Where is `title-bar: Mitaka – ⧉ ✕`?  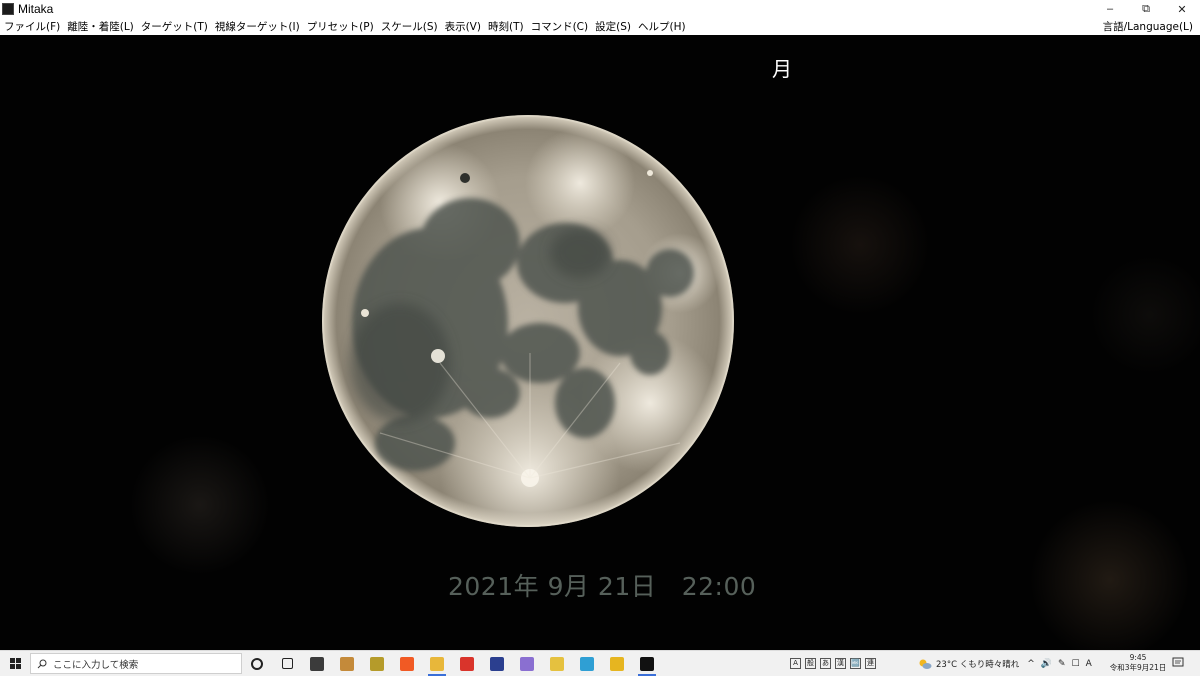
title-bar: Mitaka – ⧉ ✕ is located at coordinates (600, 9).